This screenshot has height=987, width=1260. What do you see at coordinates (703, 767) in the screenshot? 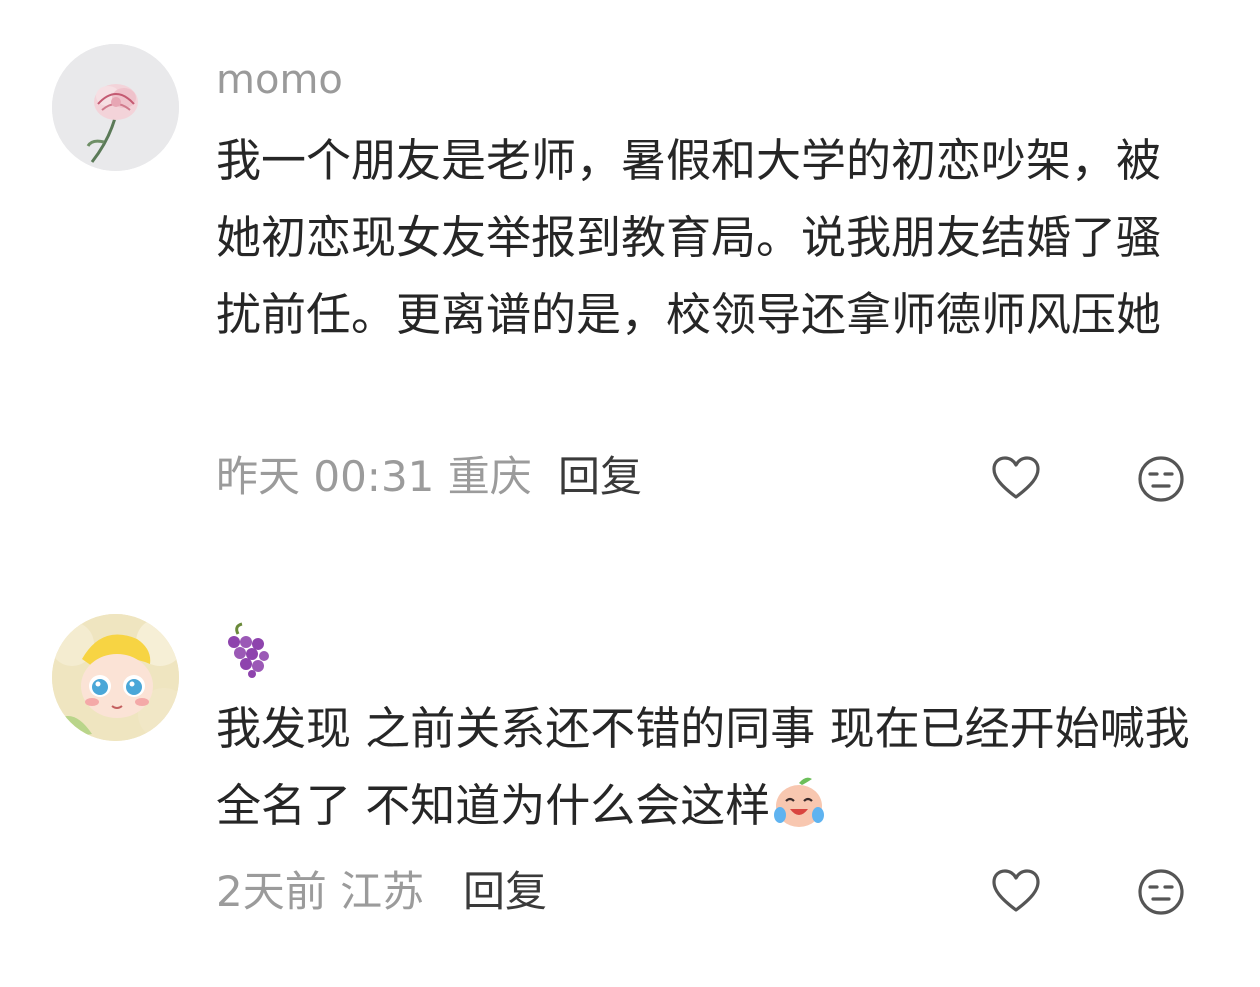
I see `comment-text-content: 我发现 之前关系还不错的同事 现在已经开始喊我全名了 不知道为什么会这样` at bounding box center [703, 767].